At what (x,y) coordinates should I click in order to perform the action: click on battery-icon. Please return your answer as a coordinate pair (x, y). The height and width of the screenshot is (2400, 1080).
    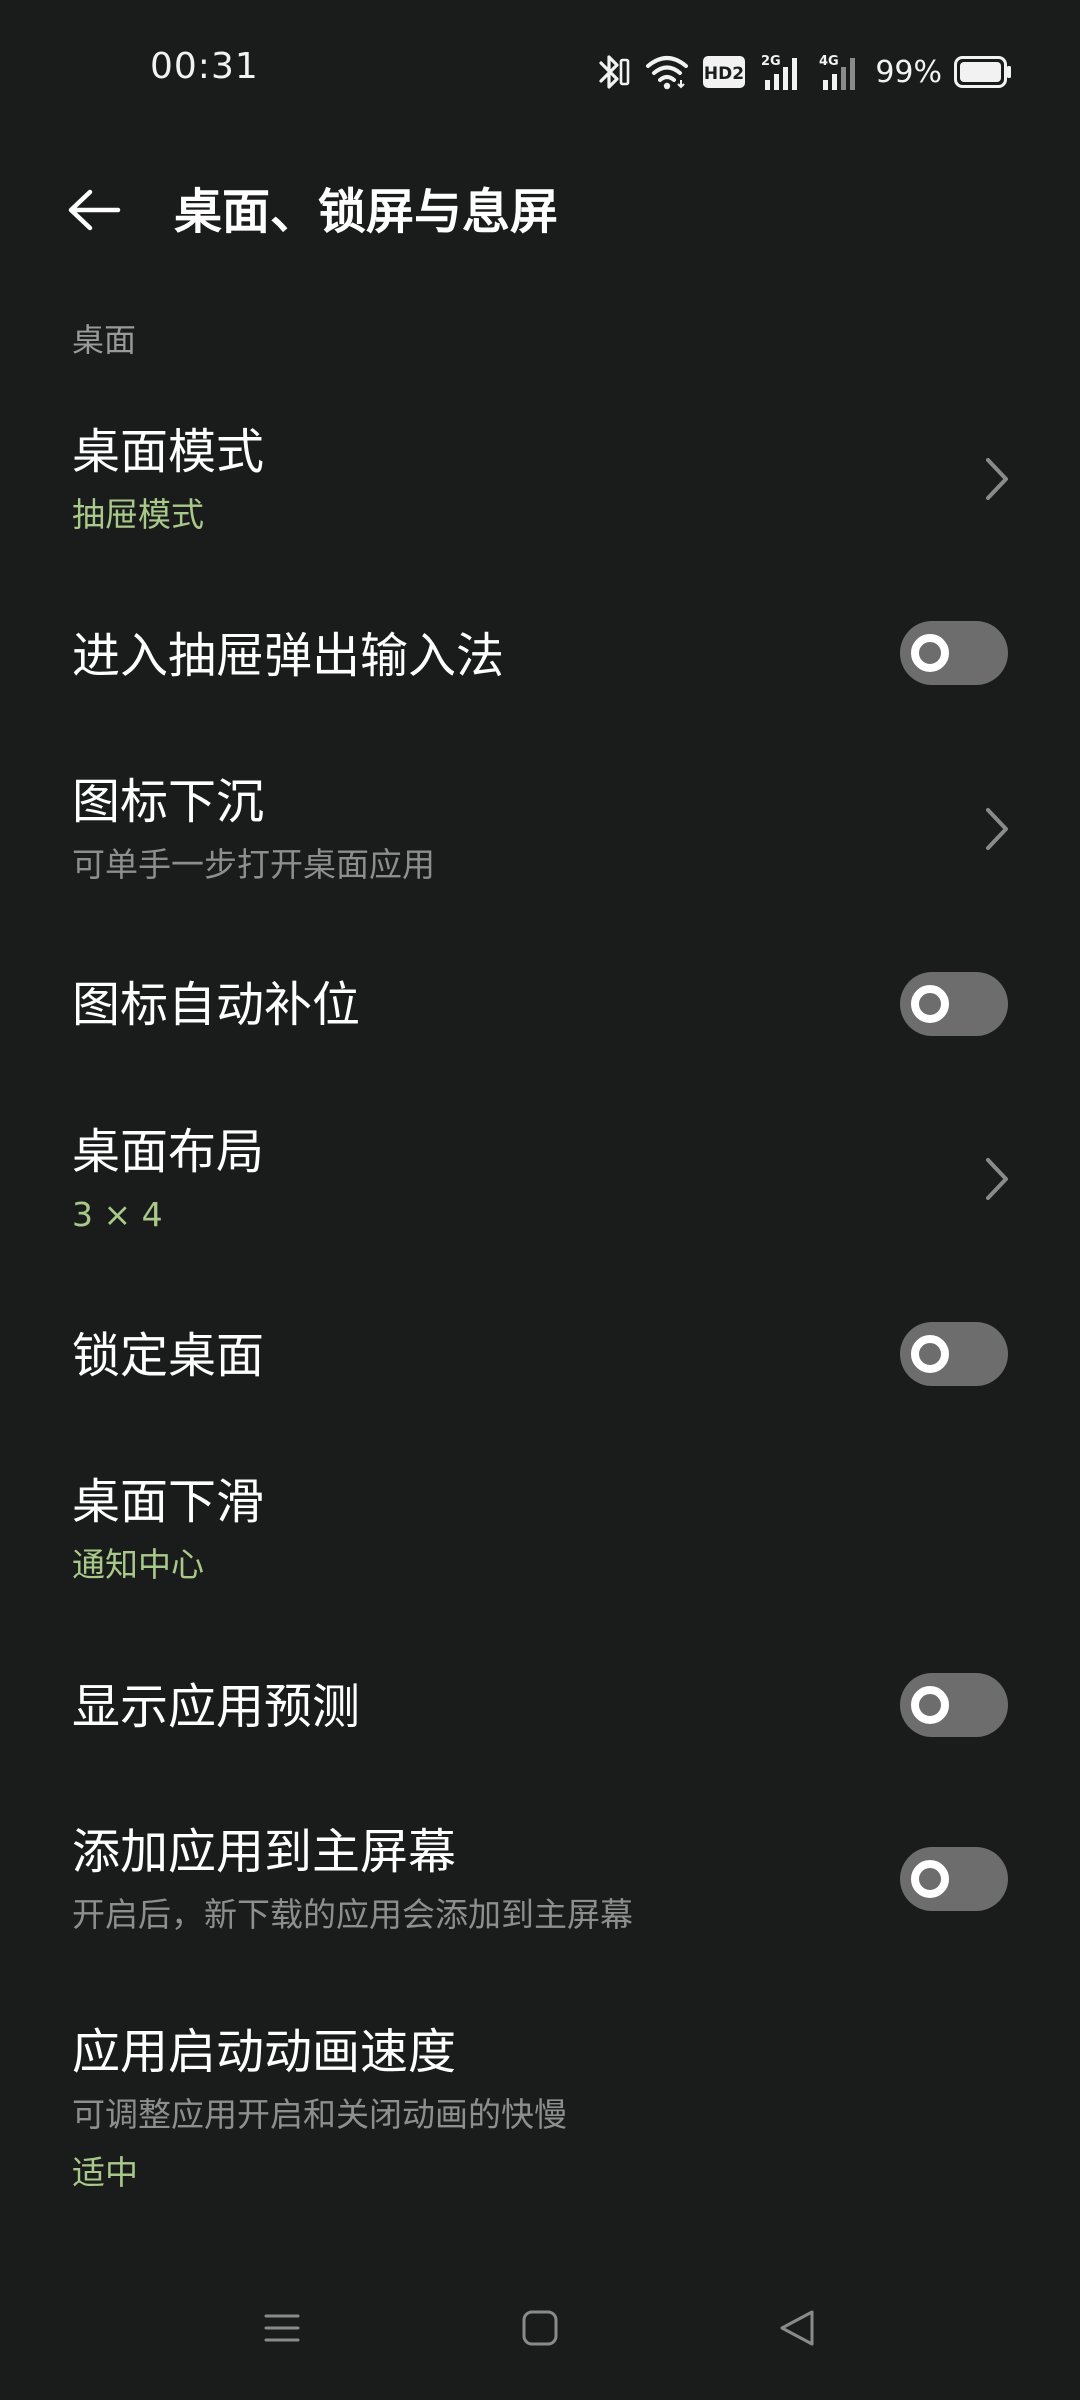
    Looking at the image, I should click on (983, 72).